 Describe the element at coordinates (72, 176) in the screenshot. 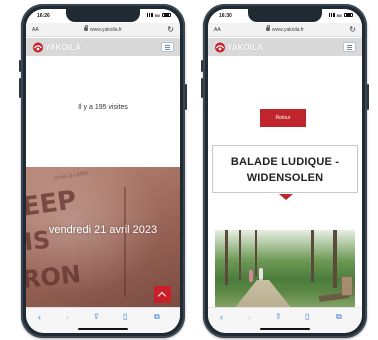

I see `ticket-small-text: OYAG & LABEL` at that location.